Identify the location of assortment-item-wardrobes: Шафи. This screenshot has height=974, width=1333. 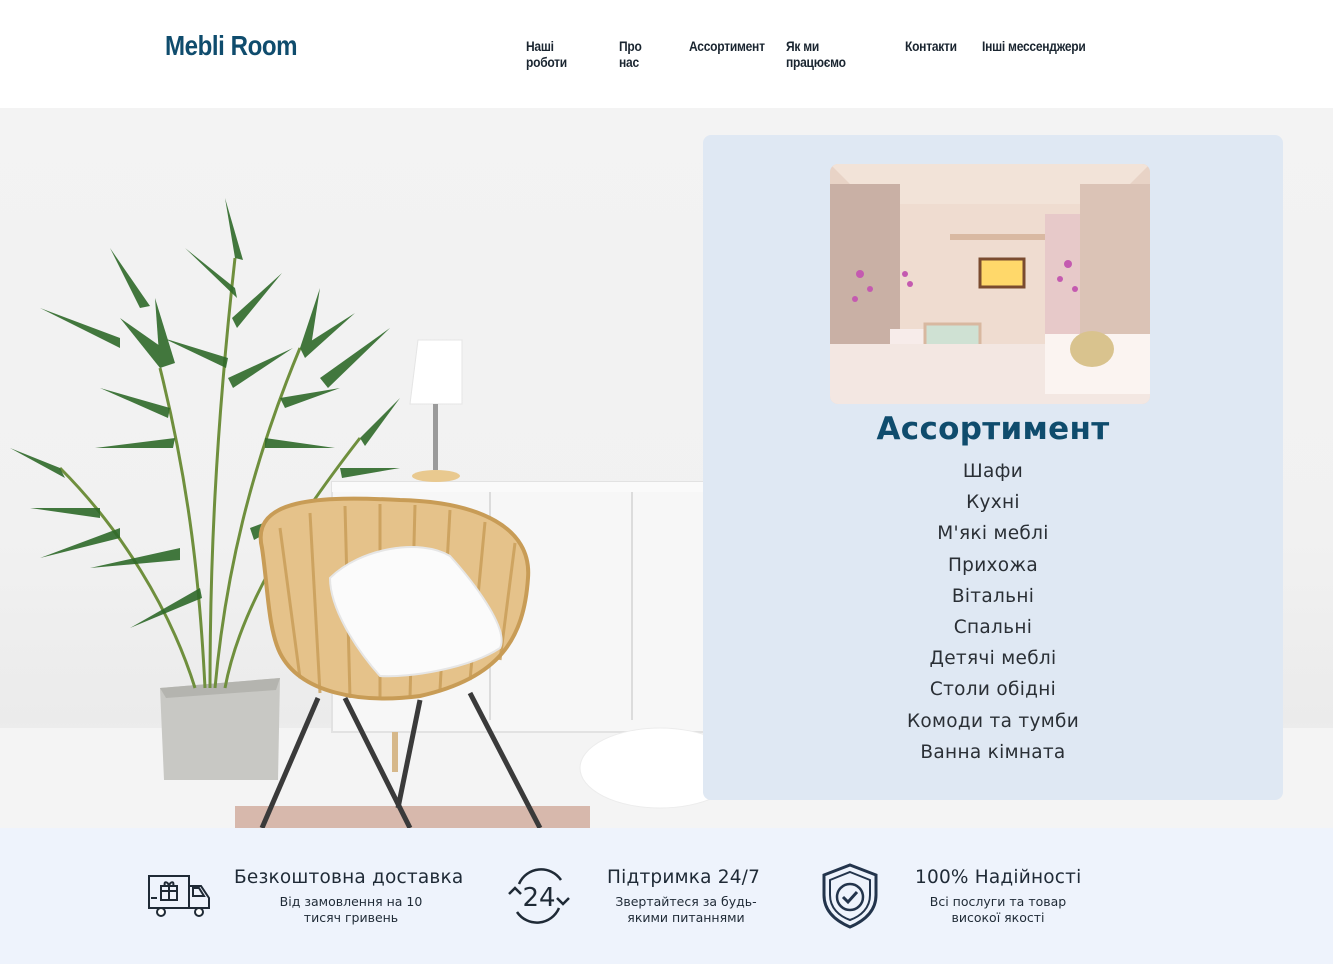
(993, 474).